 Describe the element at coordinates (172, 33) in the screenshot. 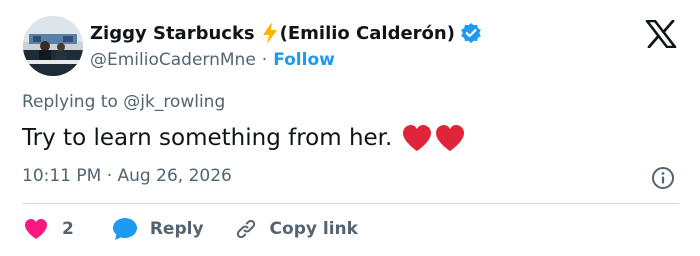

I see `display-name: Ziggy Starbucks` at that location.